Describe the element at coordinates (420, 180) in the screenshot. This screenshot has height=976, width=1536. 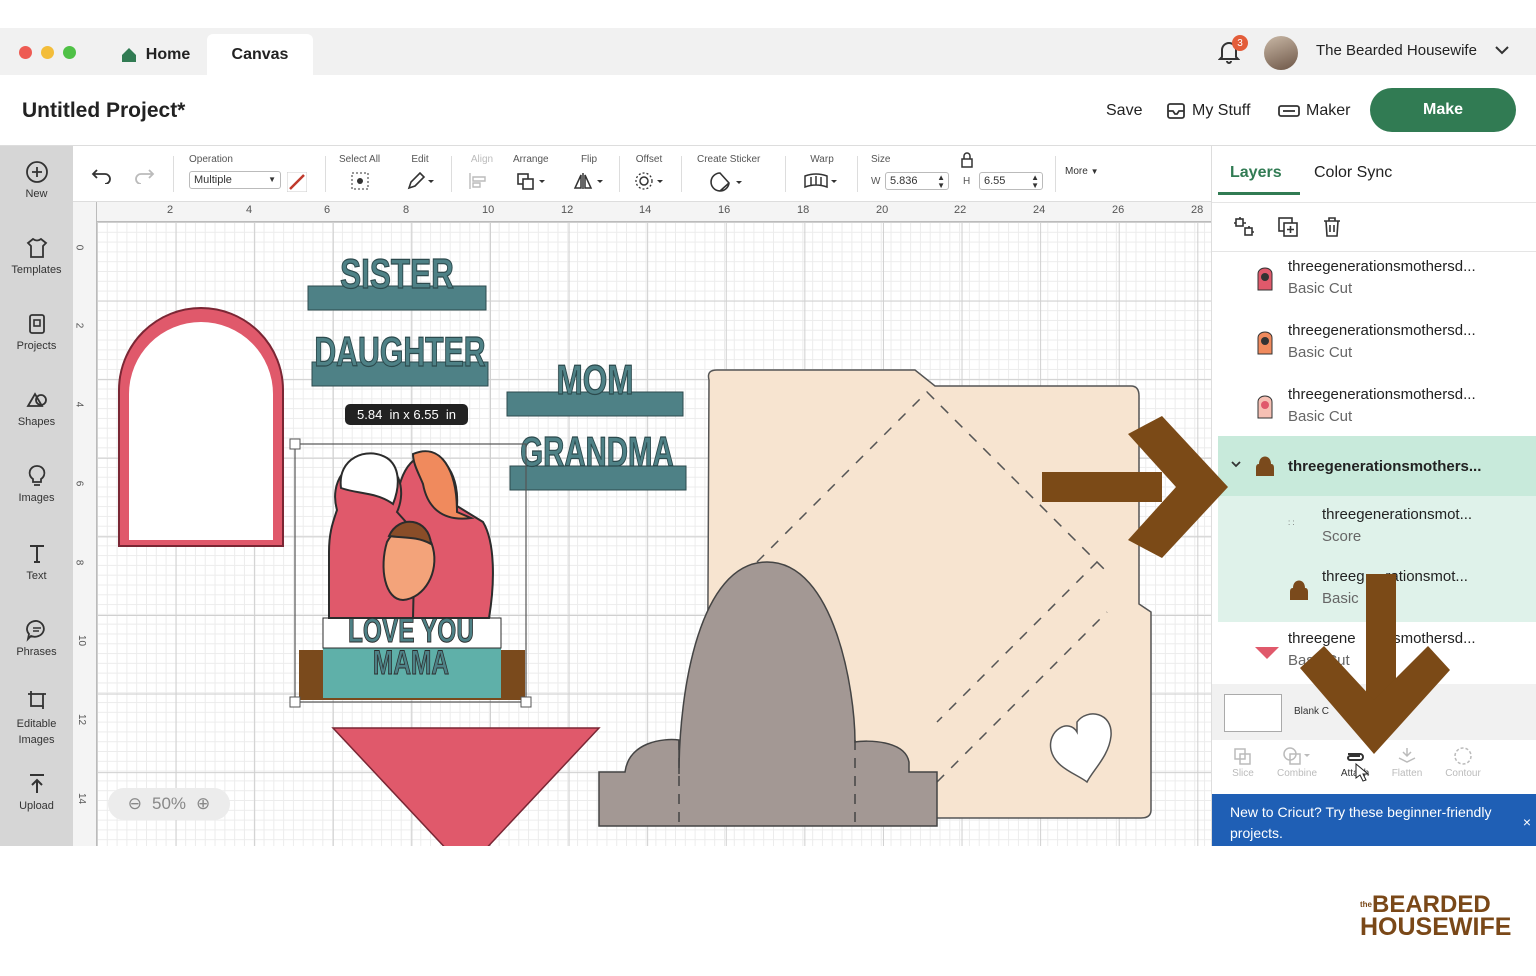
I see `pencil-icon` at that location.